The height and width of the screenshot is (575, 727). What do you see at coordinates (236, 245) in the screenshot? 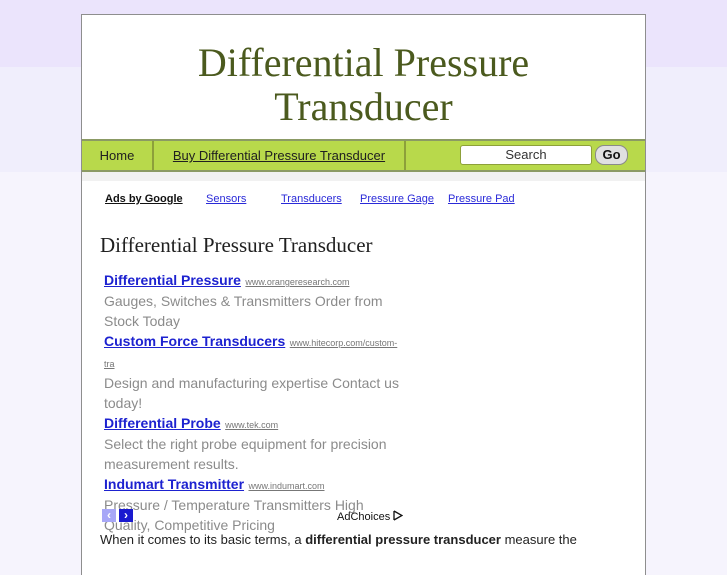
I see `page-title: Differential Pressure Transducer` at bounding box center [236, 245].